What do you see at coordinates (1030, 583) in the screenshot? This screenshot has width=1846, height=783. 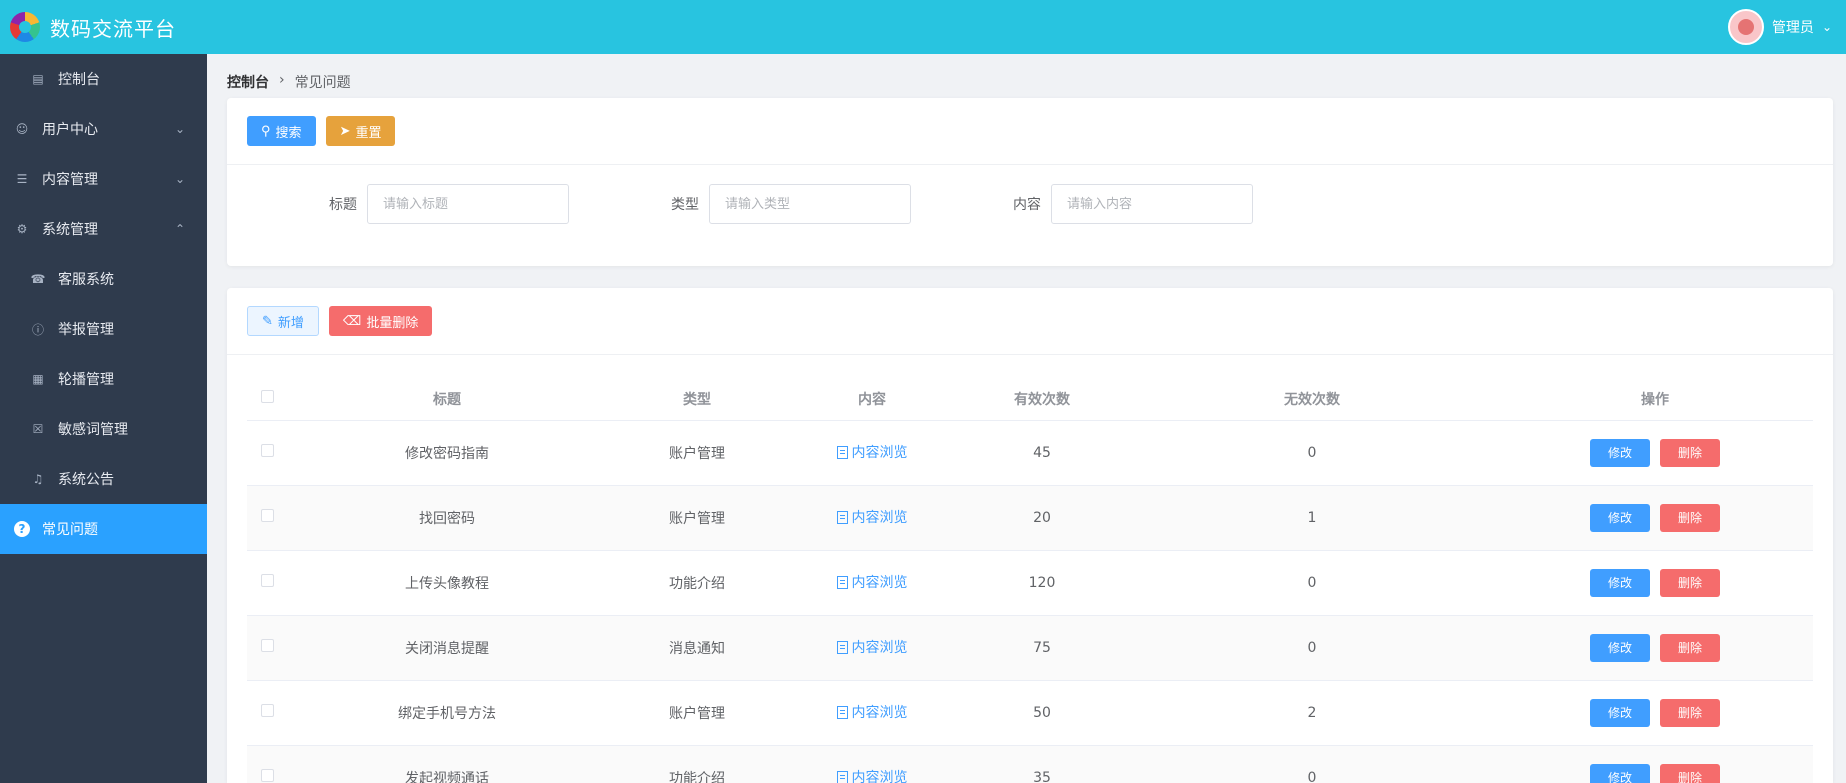 I see `table-row: 上传头像教程 功能介绍 内容浏览 120 0 修改 删除` at bounding box center [1030, 583].